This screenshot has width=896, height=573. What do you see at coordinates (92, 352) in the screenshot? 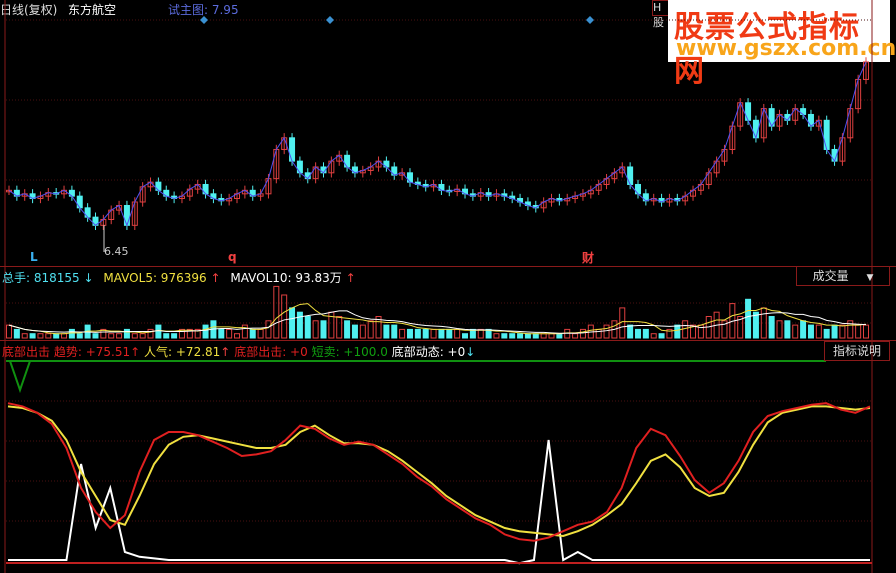
I see `trend-value: 趋势: +75.51` at bounding box center [92, 352].